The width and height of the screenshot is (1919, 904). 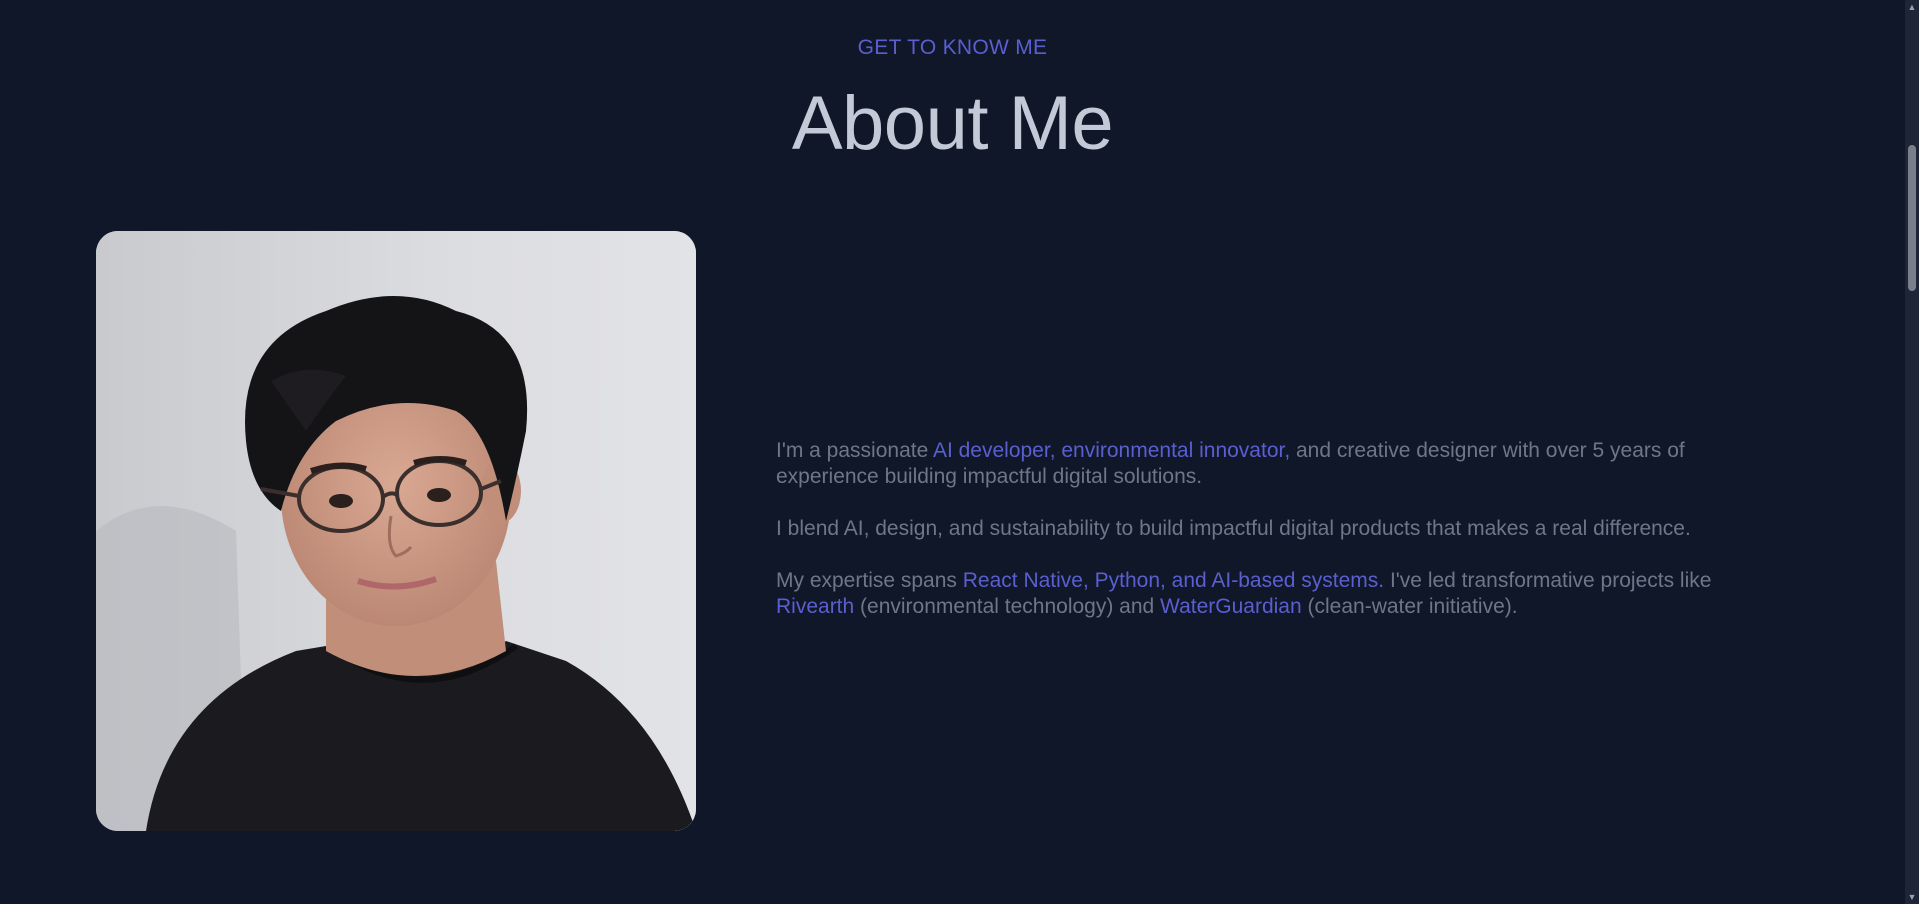 I want to click on section-eyebrow: GET TO KNOW ME, so click(x=952, y=47).